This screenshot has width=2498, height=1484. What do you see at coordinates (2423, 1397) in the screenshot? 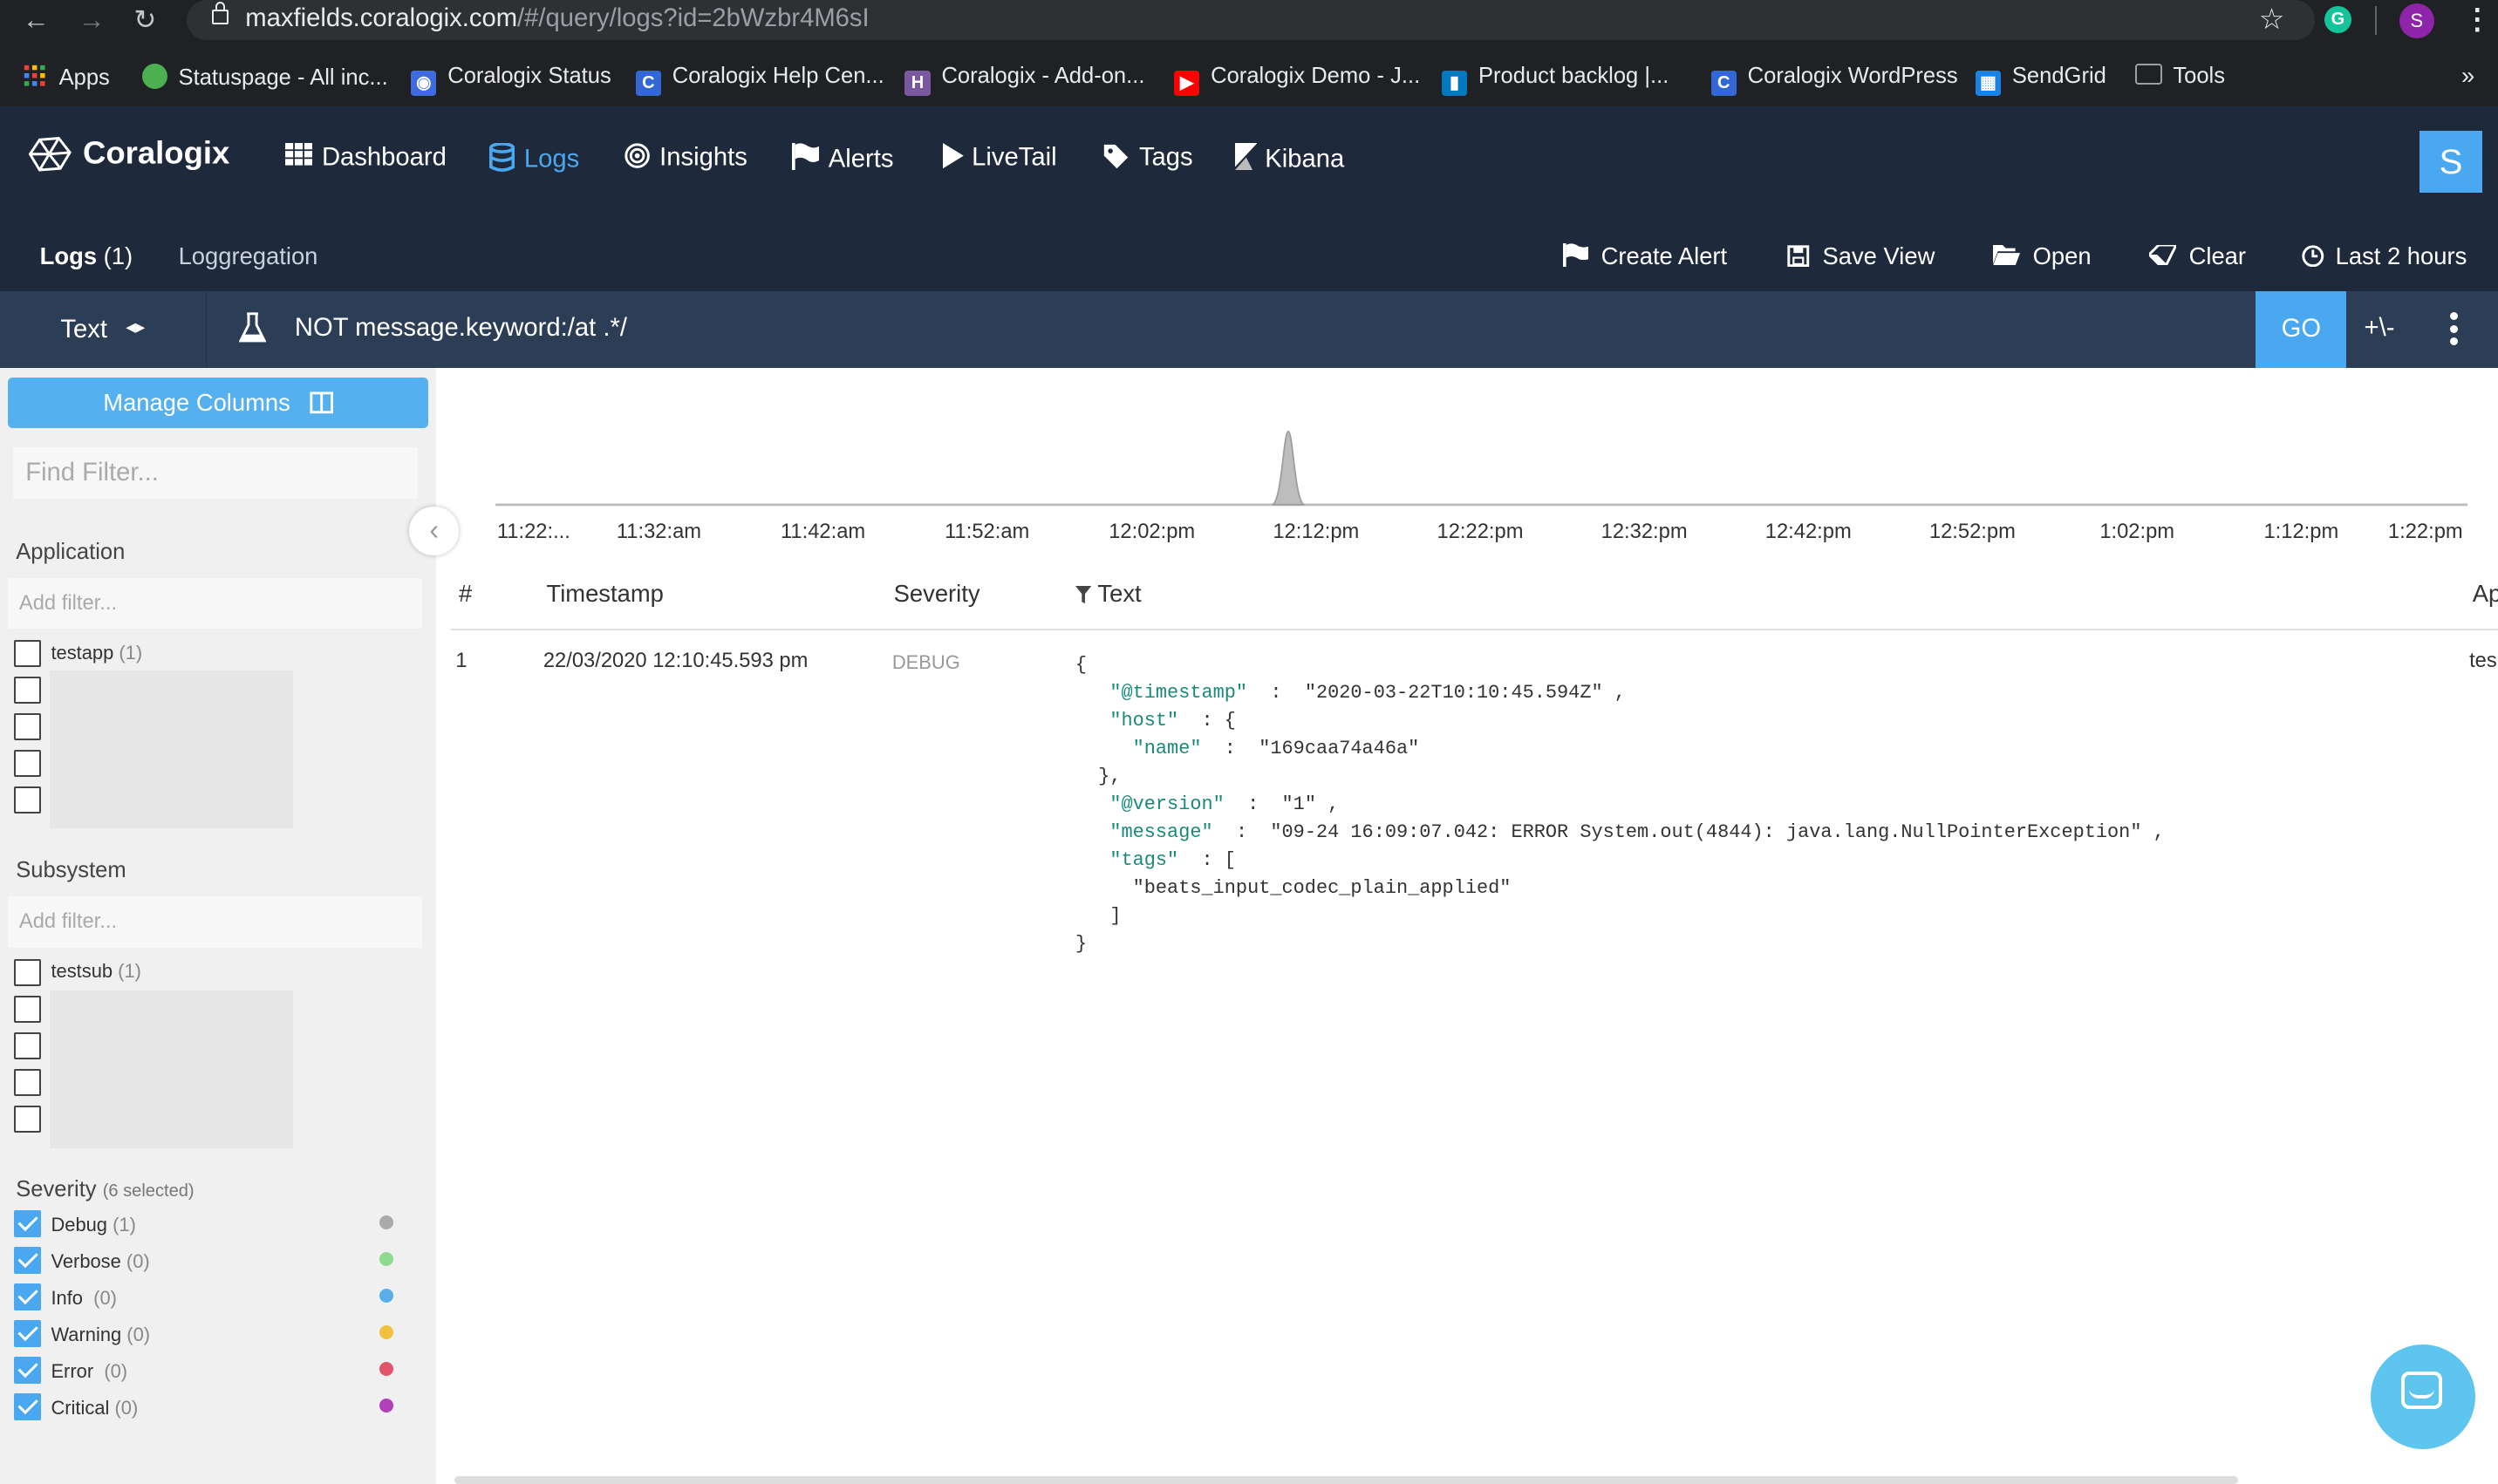
I see `intercom-chat-button` at bounding box center [2423, 1397].